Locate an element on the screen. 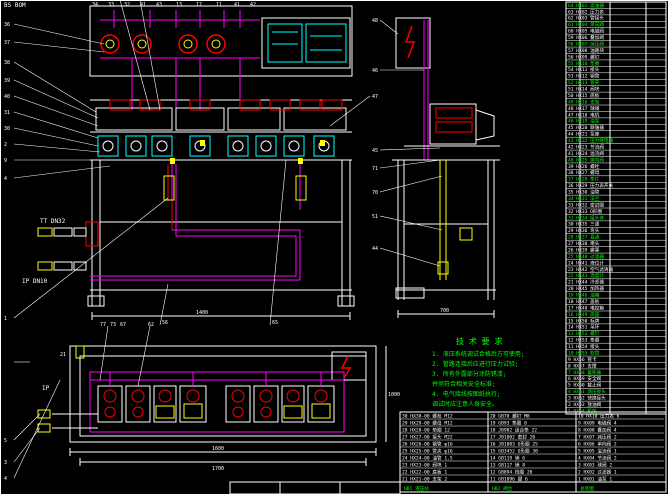 The height and width of the screenshot is (495, 669). parts-right-row: 48 HX17 球阀 is located at coordinates (584, 108).